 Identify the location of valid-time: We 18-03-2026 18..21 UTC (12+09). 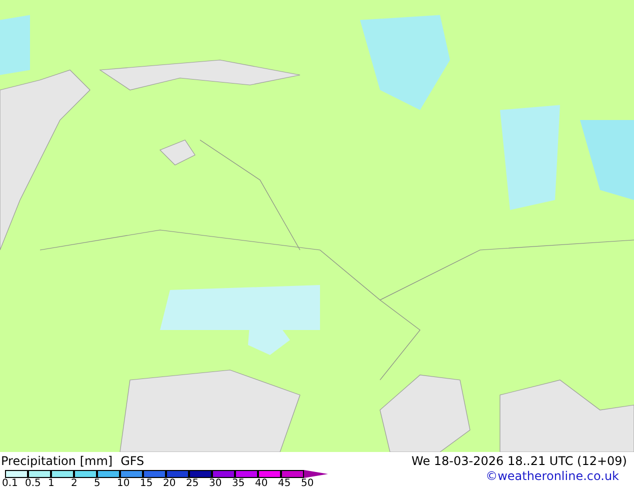
(519, 461).